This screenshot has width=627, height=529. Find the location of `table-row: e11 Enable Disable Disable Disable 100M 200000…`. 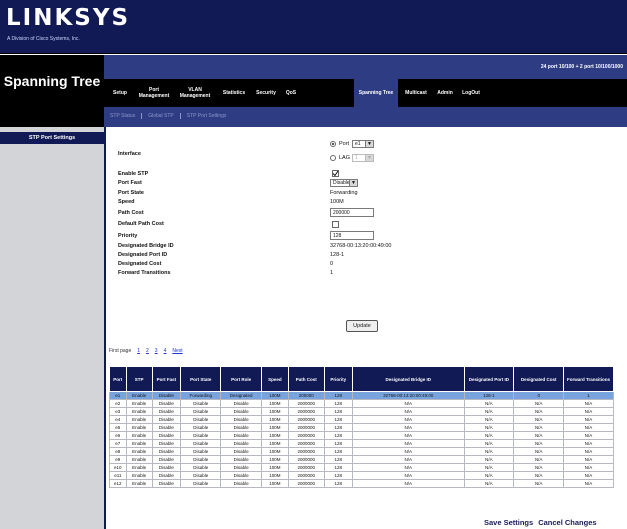

table-row: e11 Enable Disable Disable Disable 100M 200000… is located at coordinates (361, 475).